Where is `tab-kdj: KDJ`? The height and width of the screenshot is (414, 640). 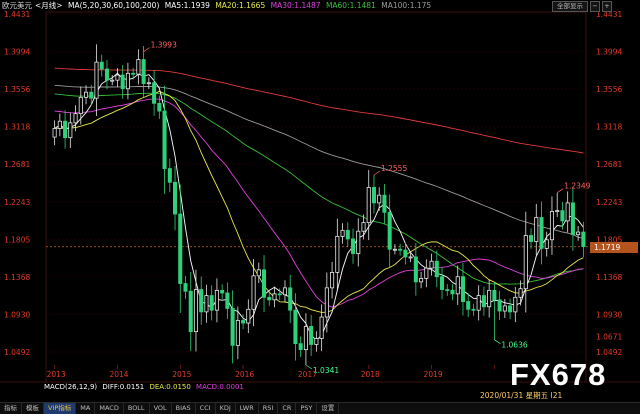 tab-kdj: KDJ is located at coordinates (226, 408).